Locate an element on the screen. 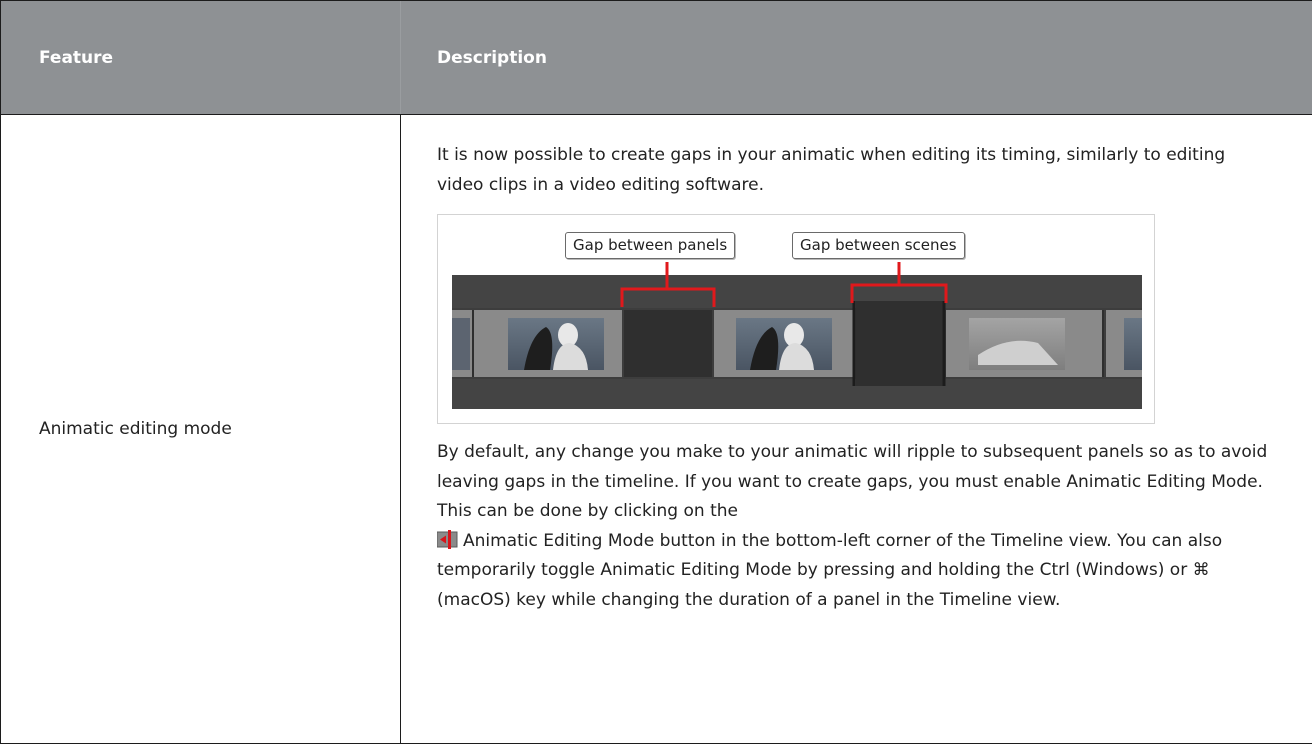 This screenshot has width=1312, height=744. gap-between-scenes is located at coordinates (900, 343).